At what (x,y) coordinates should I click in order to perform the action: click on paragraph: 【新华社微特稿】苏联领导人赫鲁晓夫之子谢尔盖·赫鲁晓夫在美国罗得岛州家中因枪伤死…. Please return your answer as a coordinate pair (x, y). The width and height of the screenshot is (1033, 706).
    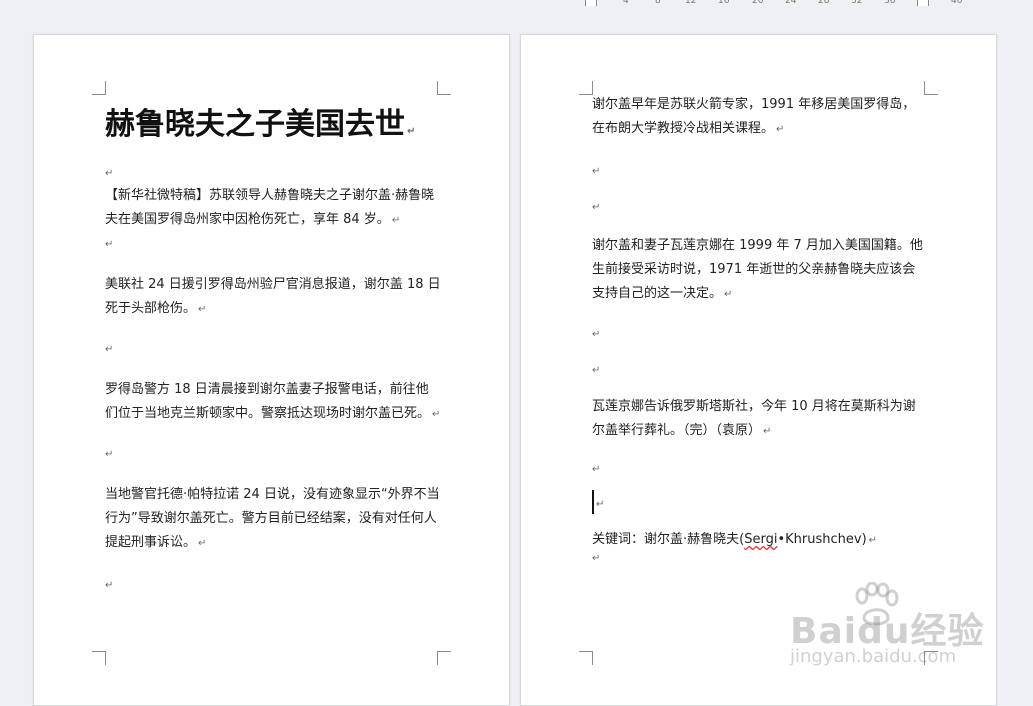
    Looking at the image, I should click on (270, 207).